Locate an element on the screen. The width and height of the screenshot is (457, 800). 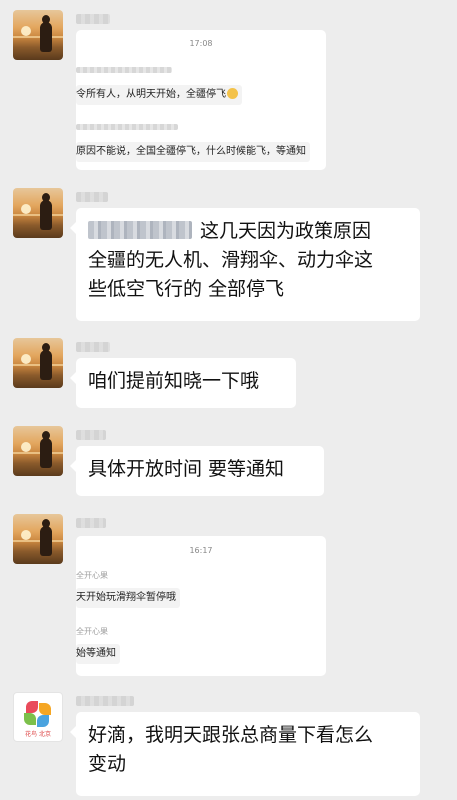
message-text: 些低空飞行的 全部停飞 is located at coordinates (186, 289).